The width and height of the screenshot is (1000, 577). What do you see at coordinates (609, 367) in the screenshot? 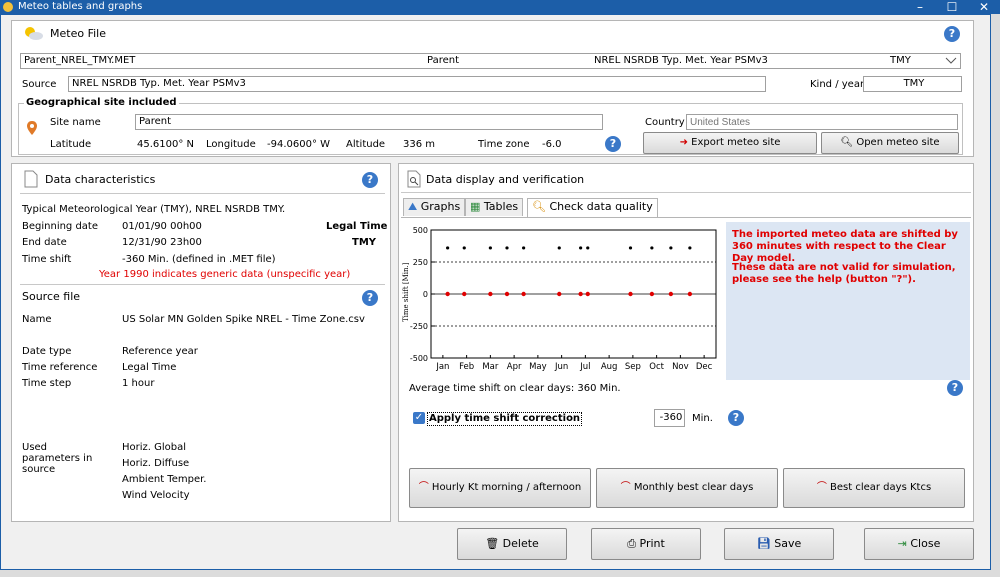
I see `x-tick-label: Aug` at bounding box center [609, 367].